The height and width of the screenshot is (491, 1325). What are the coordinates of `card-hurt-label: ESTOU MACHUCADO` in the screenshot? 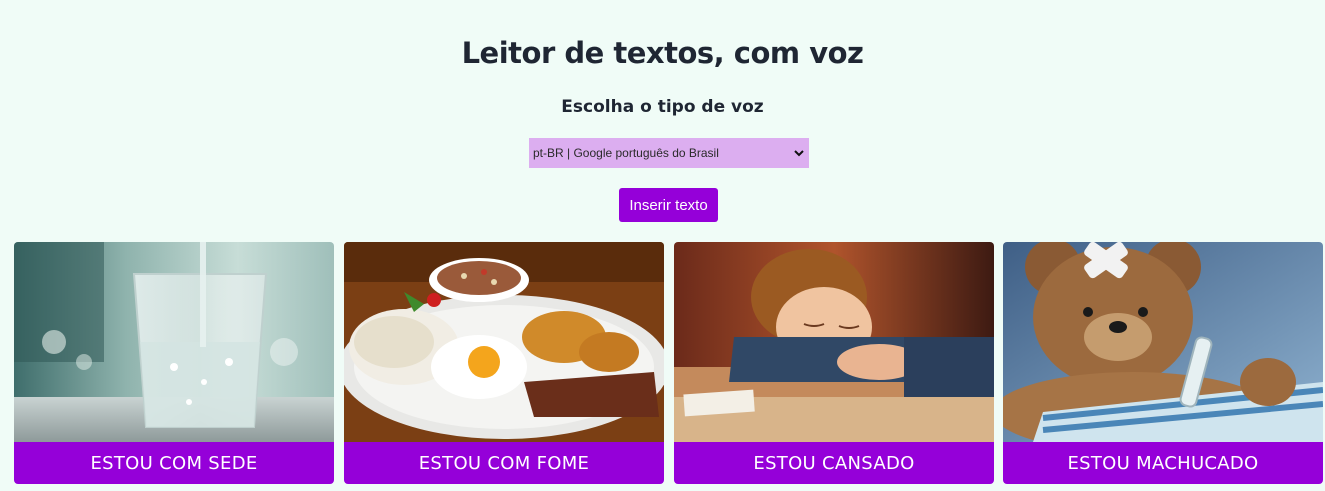 It's located at (1163, 463).